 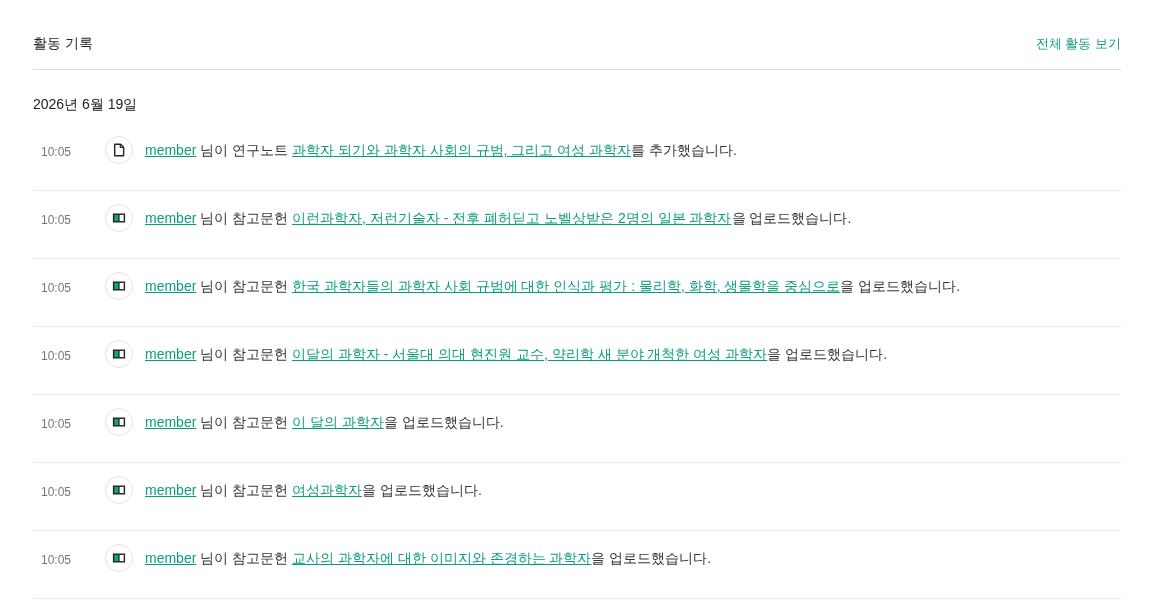 I want to click on section-title: 활동 기록, so click(x=63, y=44).